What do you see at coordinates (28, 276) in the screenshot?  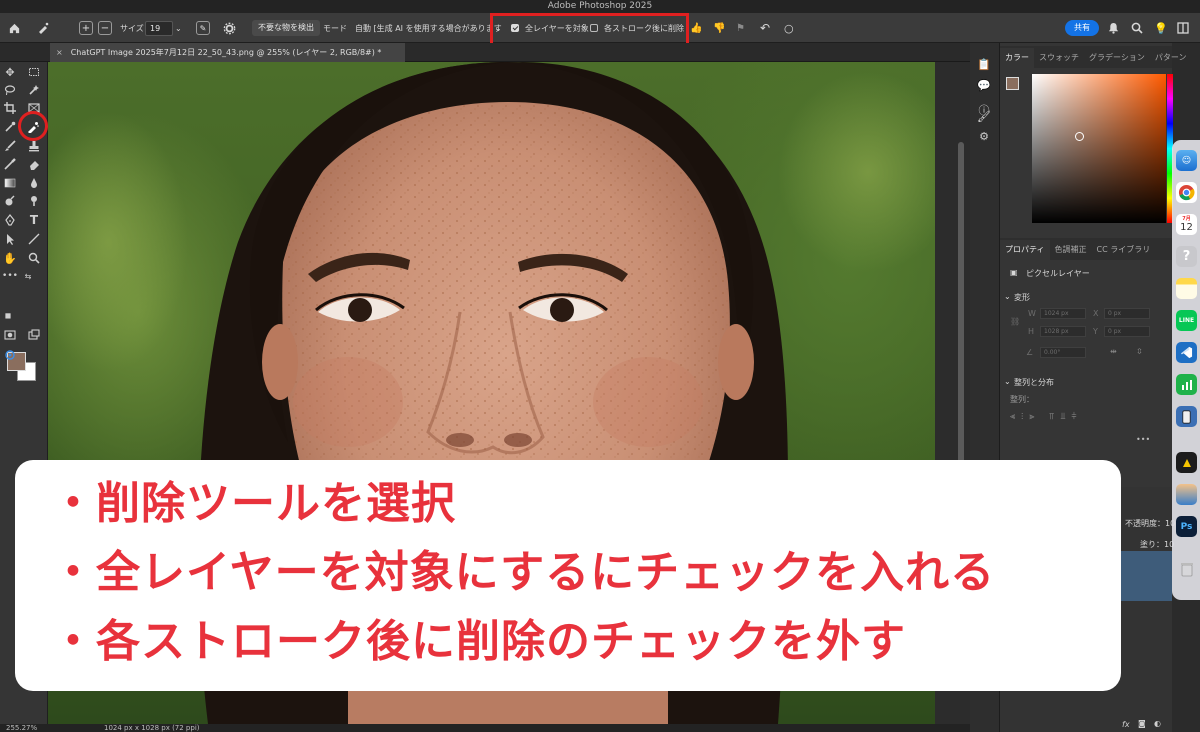 I see `swap-colors-icon: ⇆` at bounding box center [28, 276].